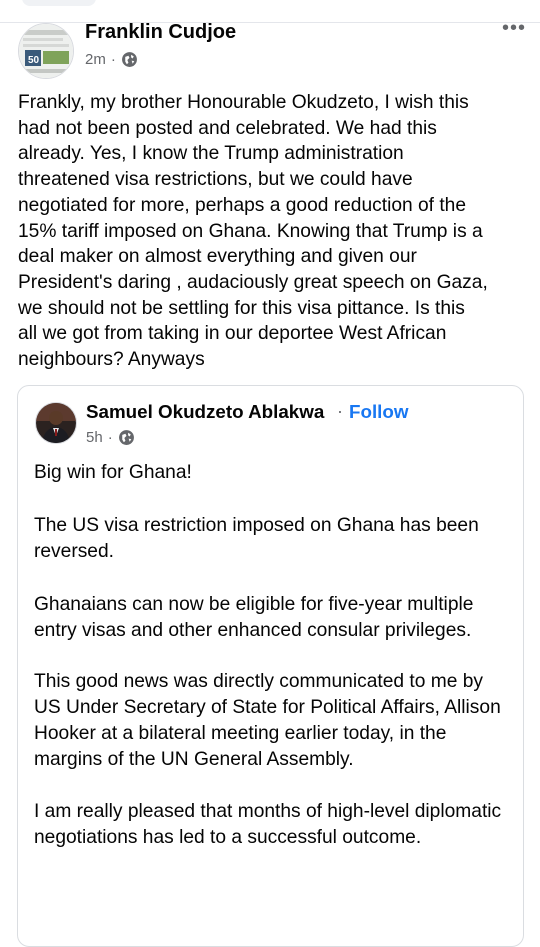 This screenshot has height=947, width=540. I want to click on avatar-image: 50, so click(46, 51).